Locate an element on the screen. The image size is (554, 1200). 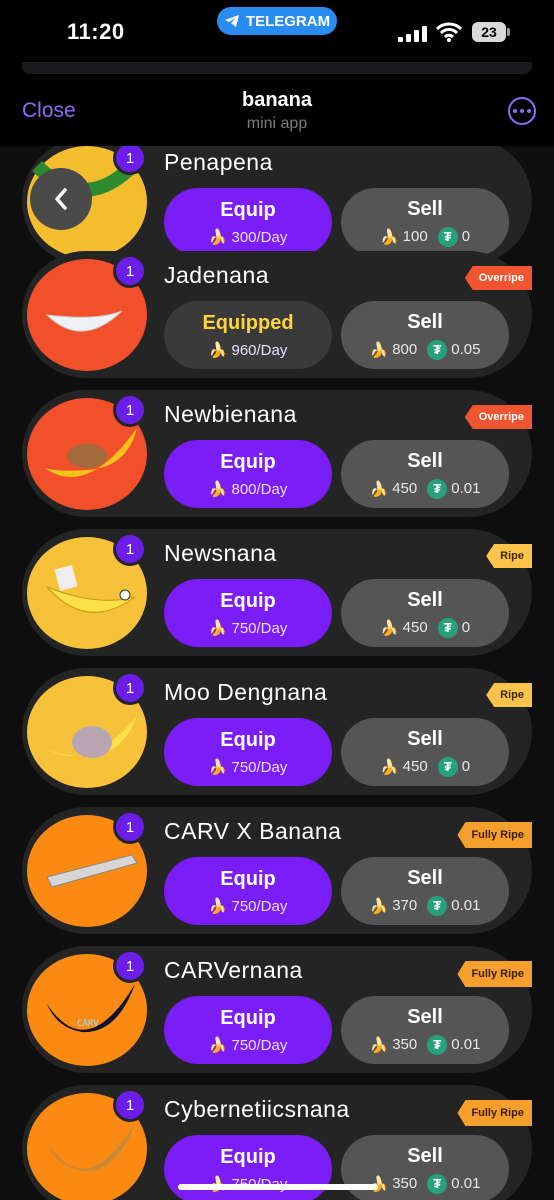
title-block: banana mini app is located at coordinates (277, 111).